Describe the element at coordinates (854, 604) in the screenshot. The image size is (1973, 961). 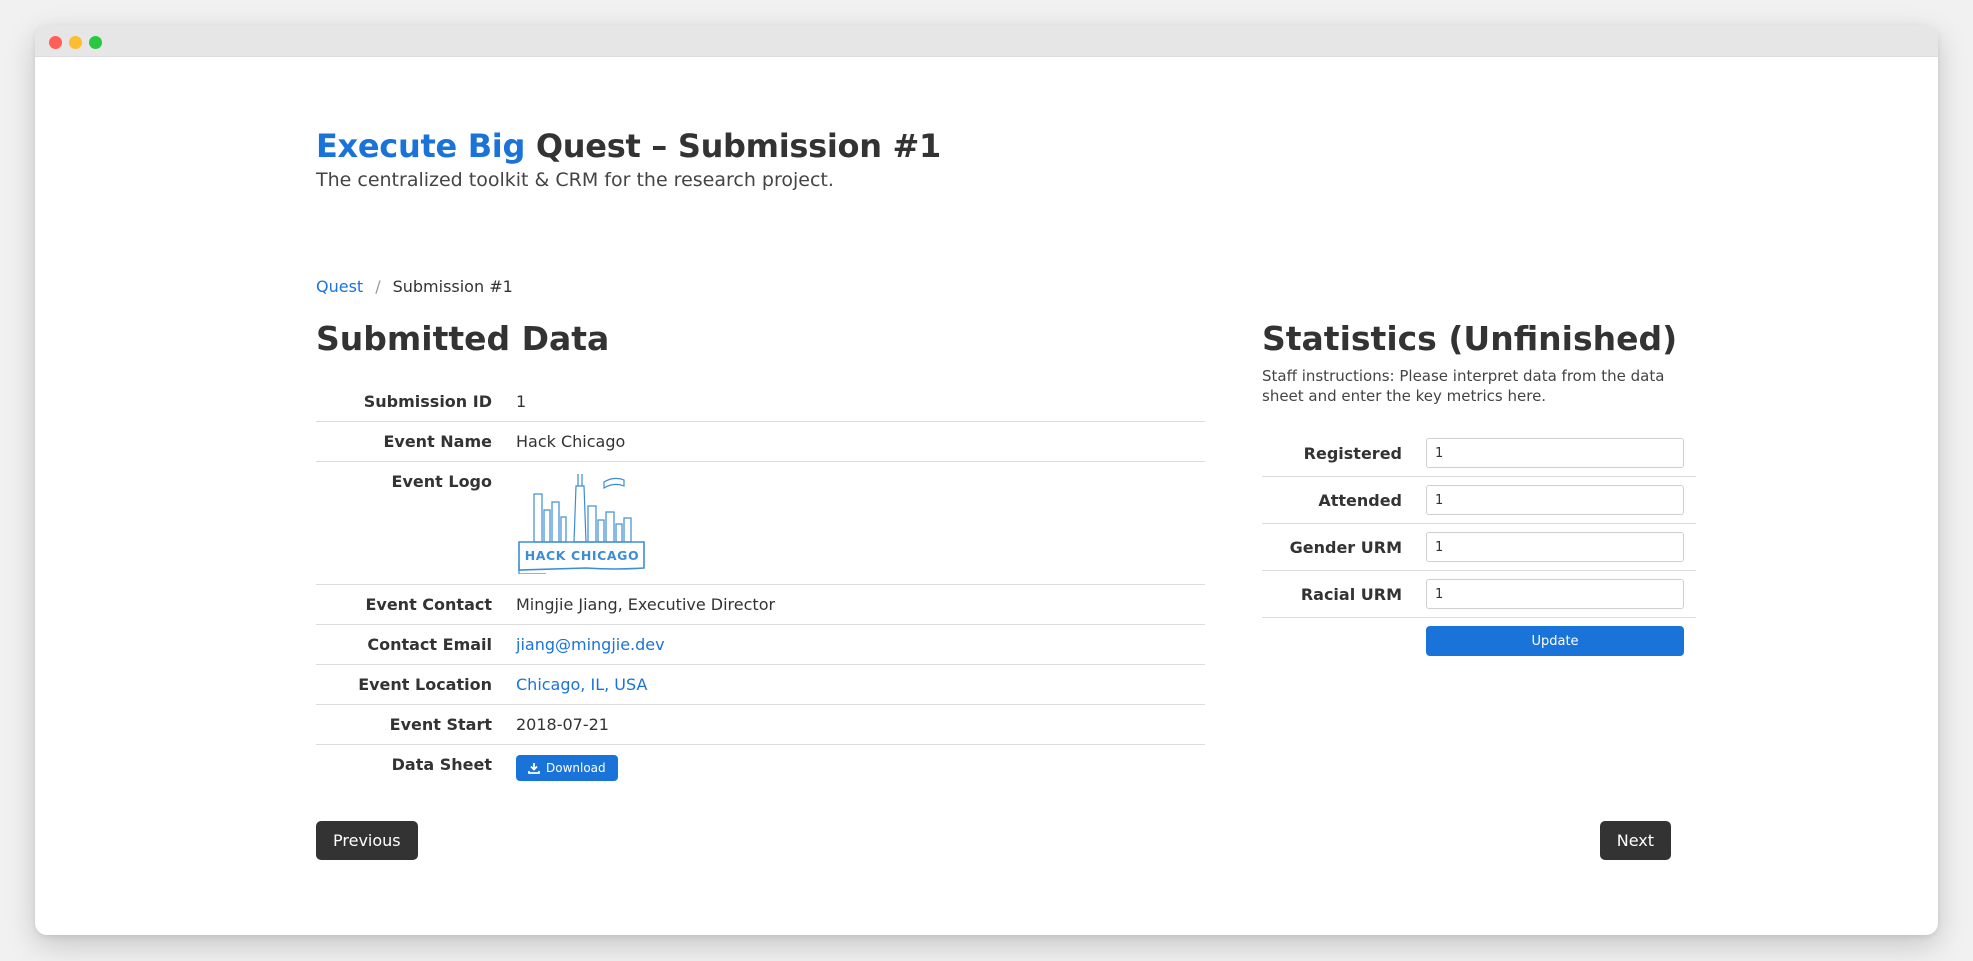
I see `event-contact-value: Mingjie Jiang, Executive Director` at that location.